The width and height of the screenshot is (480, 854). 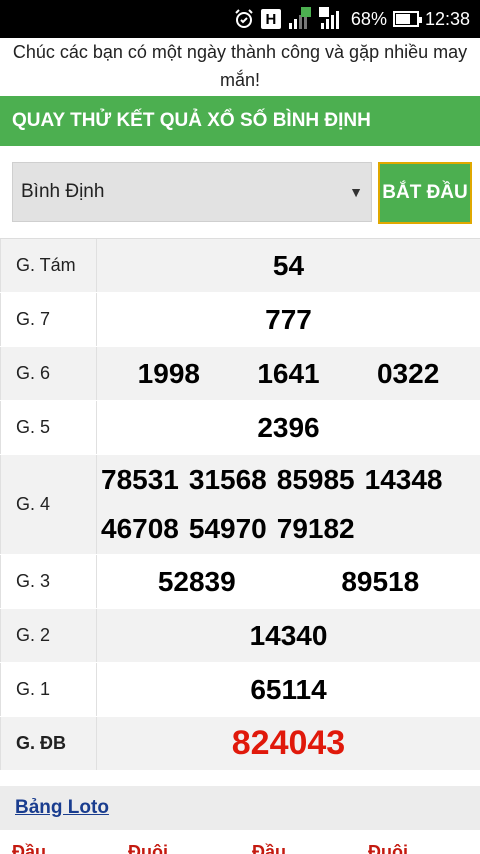 What do you see at coordinates (48, 265) in the screenshot?
I see `prize-label: G. Tám` at bounding box center [48, 265].